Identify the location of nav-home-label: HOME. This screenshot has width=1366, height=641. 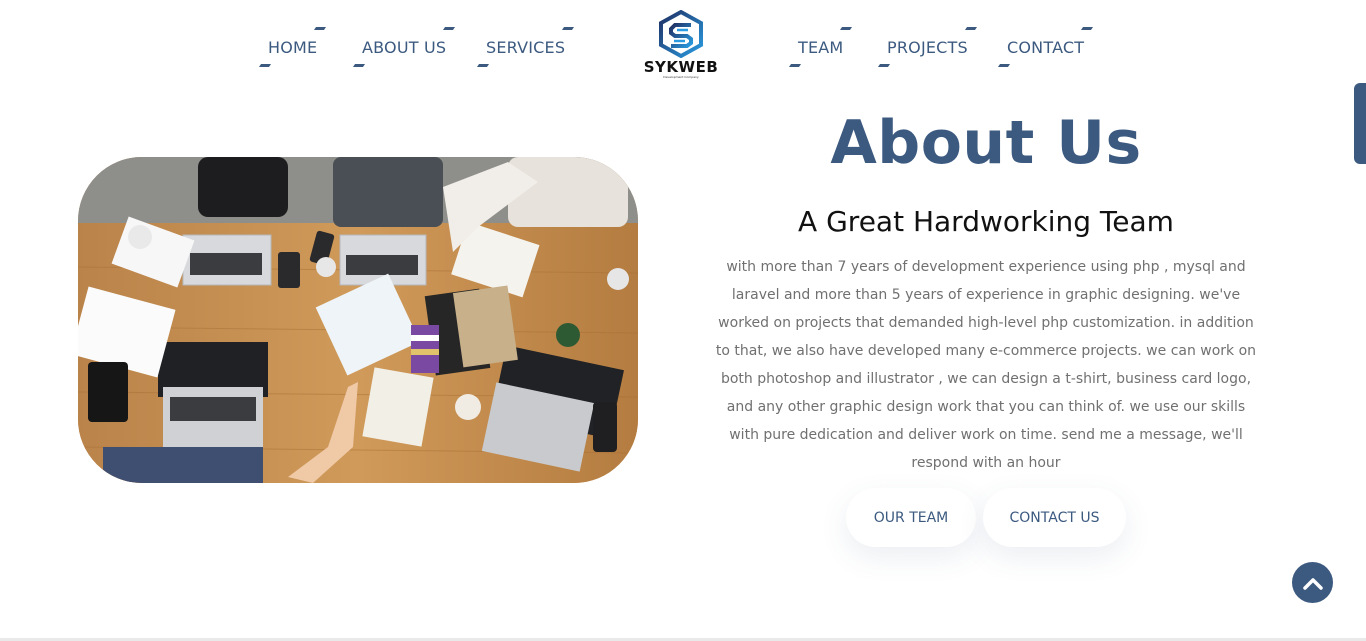
(293, 47).